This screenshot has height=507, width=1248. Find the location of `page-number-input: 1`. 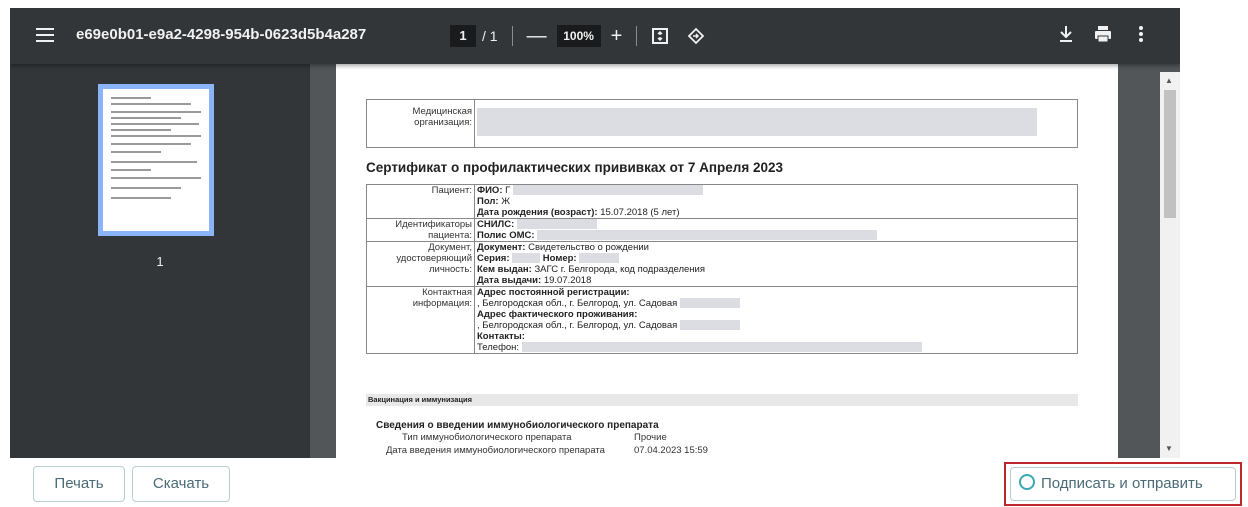

page-number-input: 1 is located at coordinates (463, 36).